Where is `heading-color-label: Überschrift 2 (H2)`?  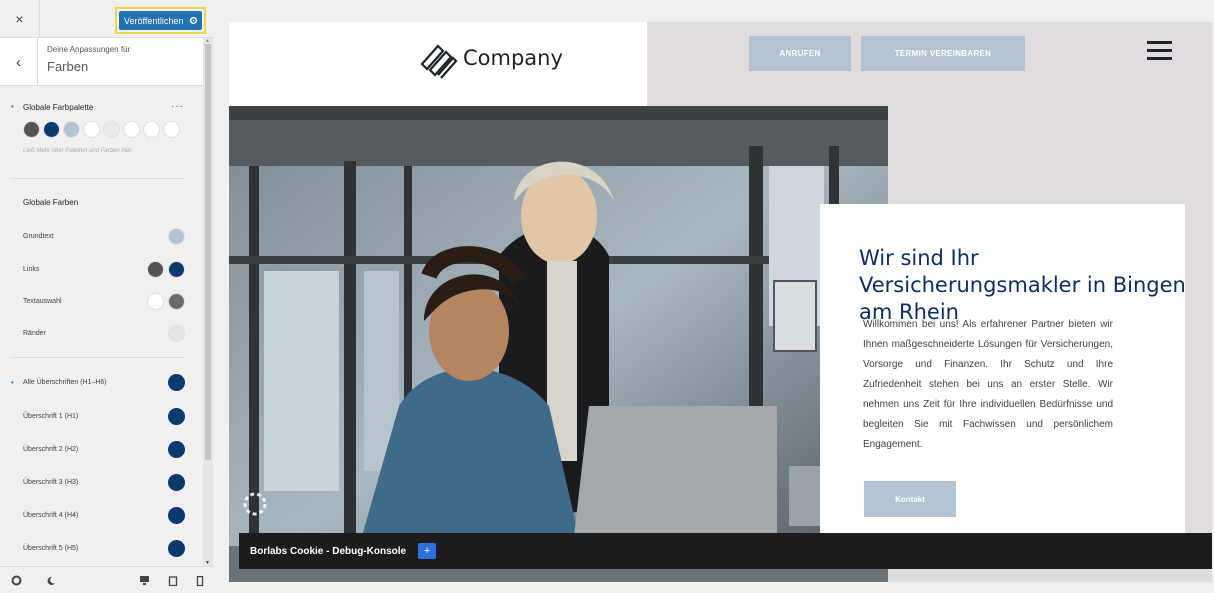 heading-color-label: Überschrift 2 (H2) is located at coordinates (51, 449).